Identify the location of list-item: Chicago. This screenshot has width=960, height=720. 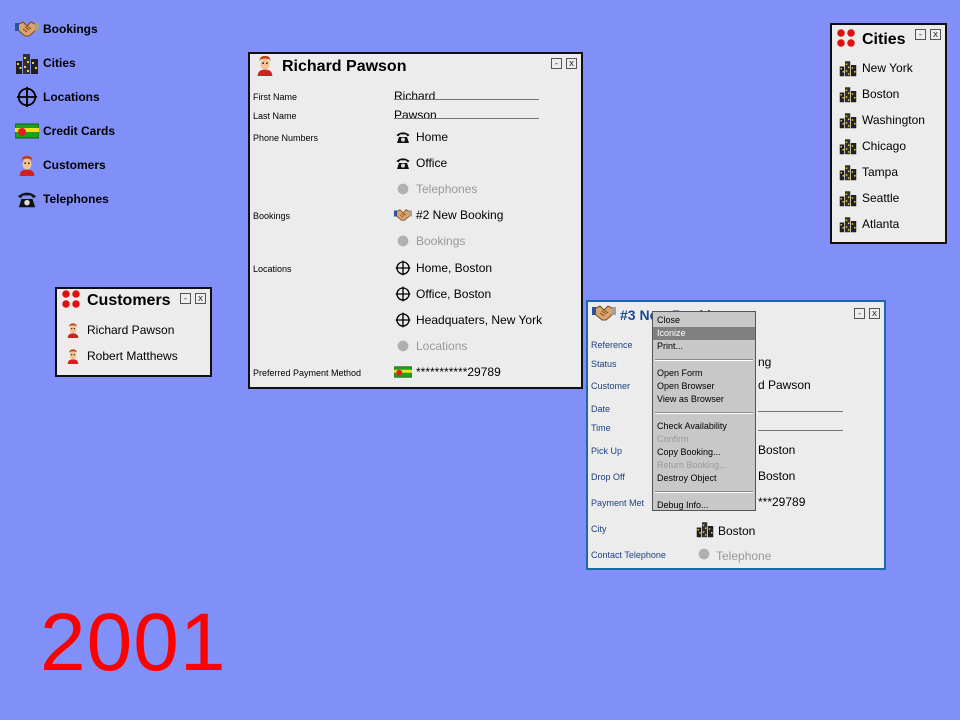
(888, 146).